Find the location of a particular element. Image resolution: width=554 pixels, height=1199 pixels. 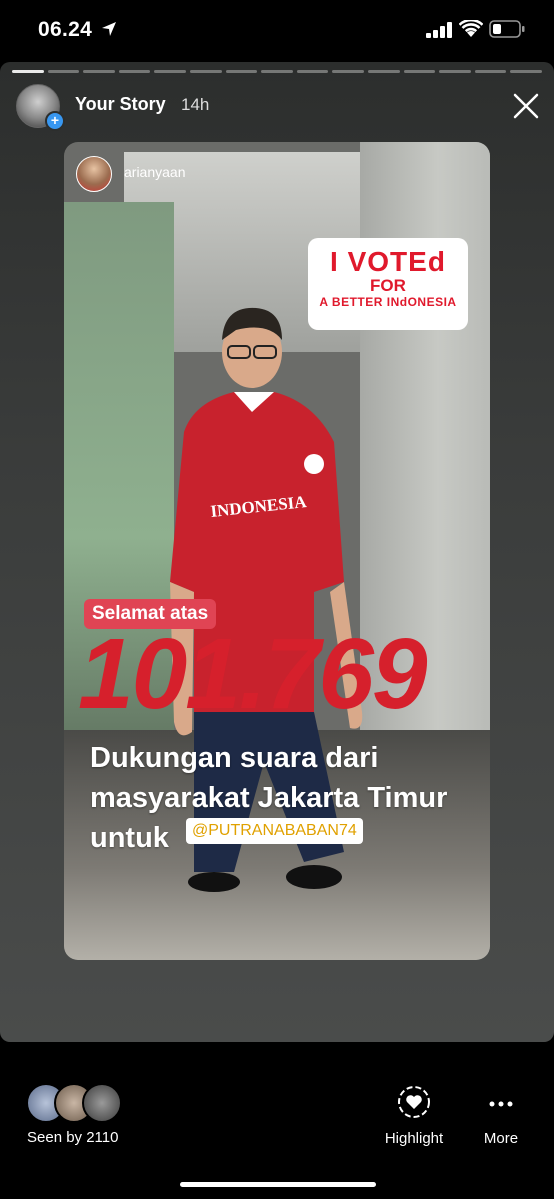

sticker-line-2: FOR is located at coordinates (388, 285).